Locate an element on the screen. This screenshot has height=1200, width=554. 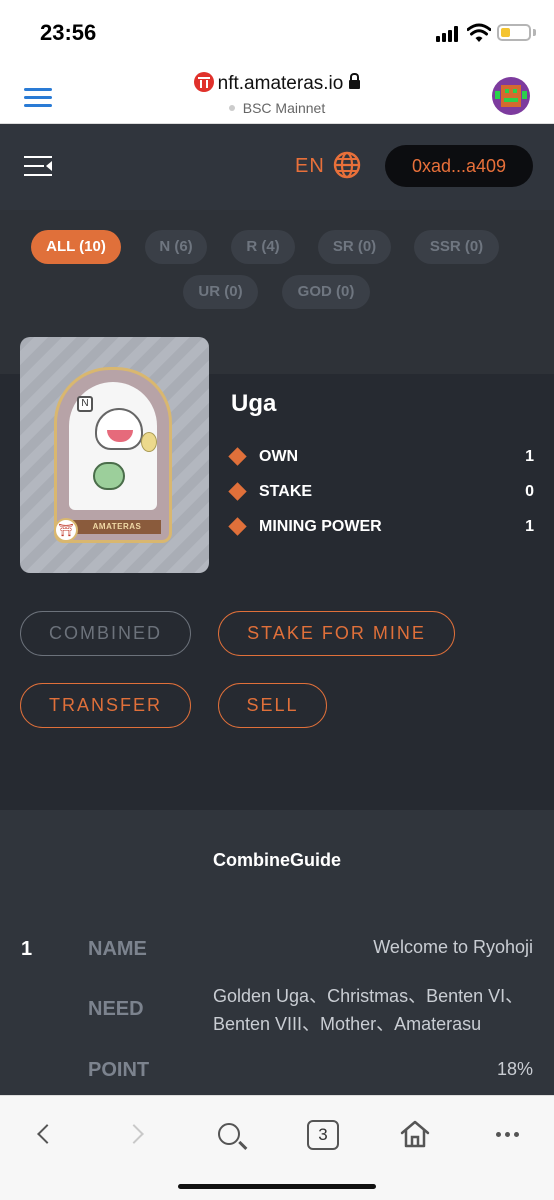
wallet-address-button: 0xad...a409 is located at coordinates (459, 166).